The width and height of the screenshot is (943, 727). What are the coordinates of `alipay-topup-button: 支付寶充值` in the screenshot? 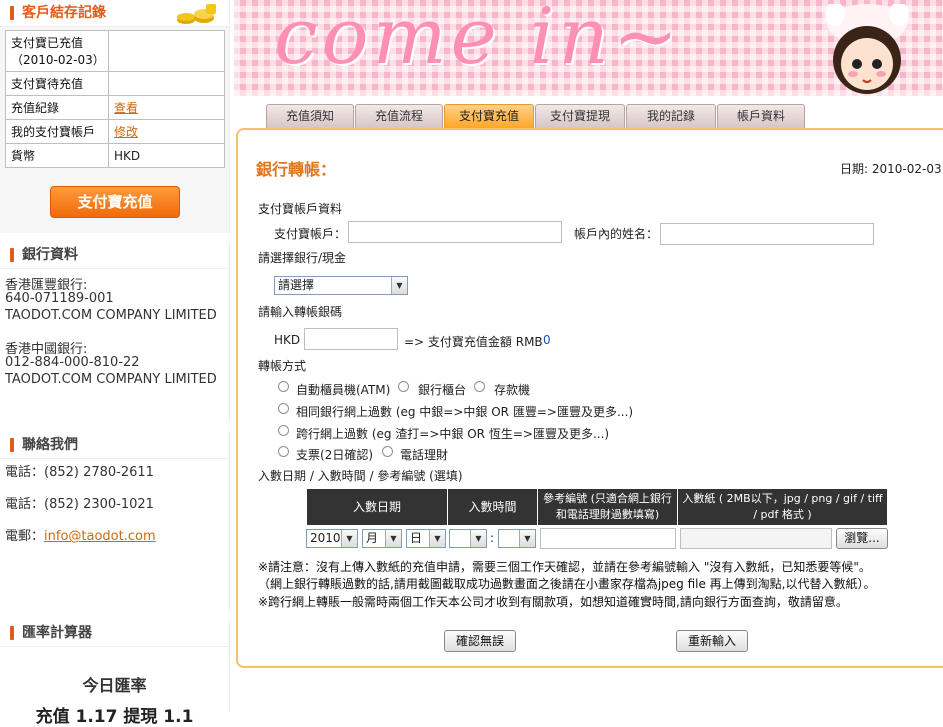 It's located at (115, 202).